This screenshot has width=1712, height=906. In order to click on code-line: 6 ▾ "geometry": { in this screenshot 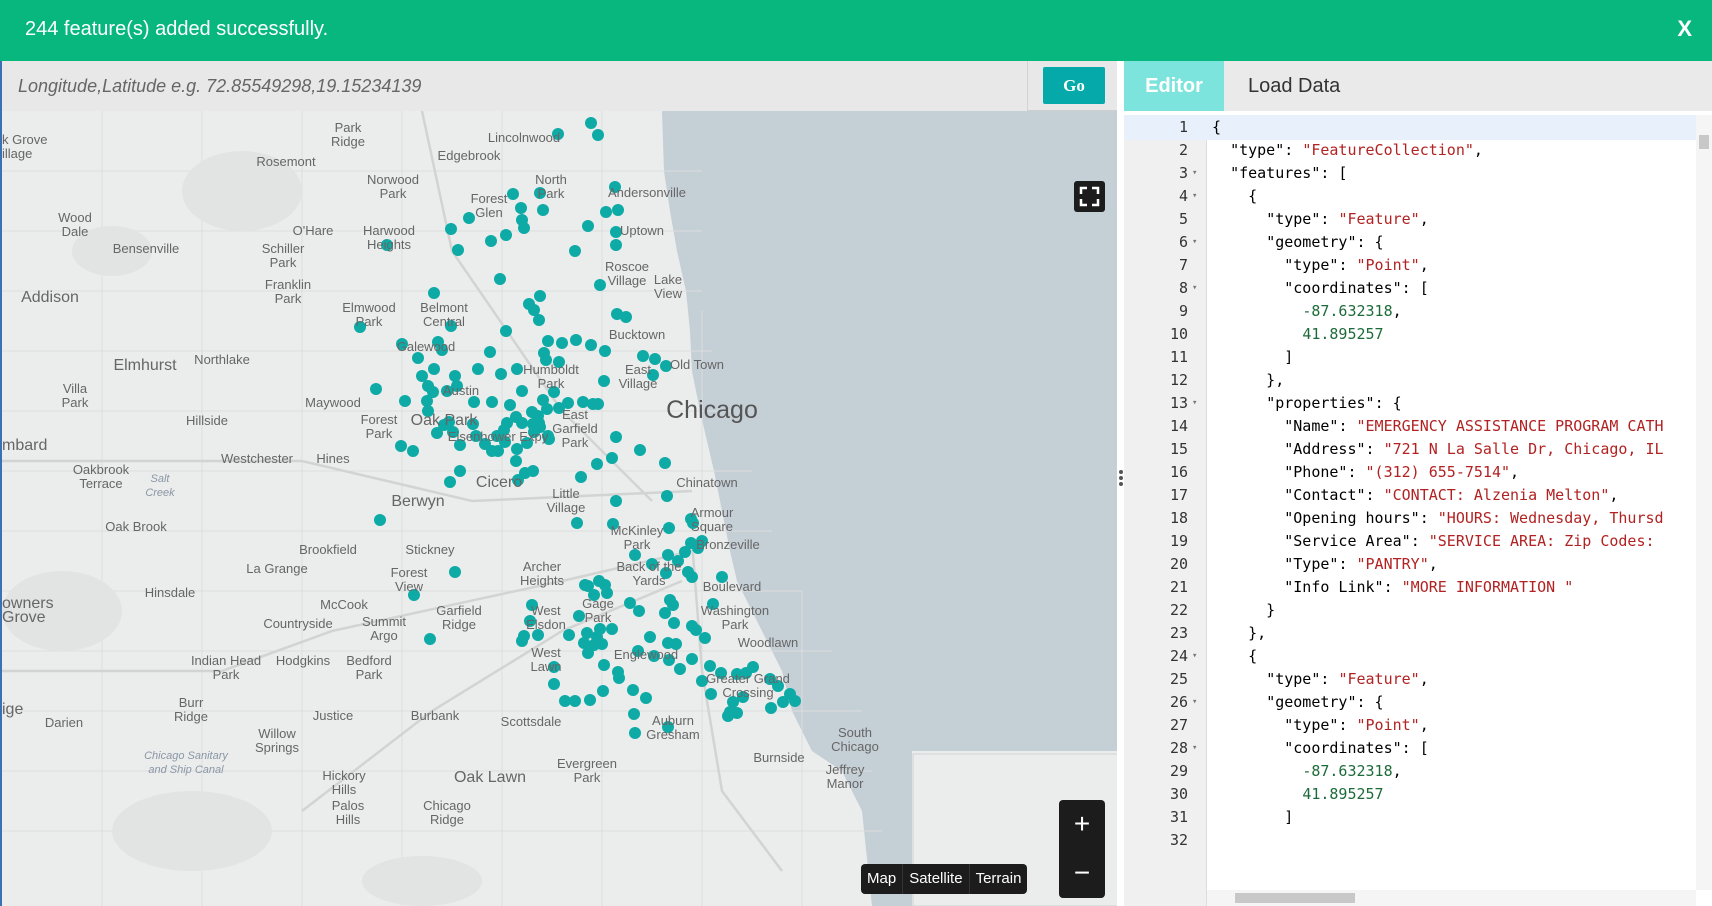, I will do `click(1418, 242)`.